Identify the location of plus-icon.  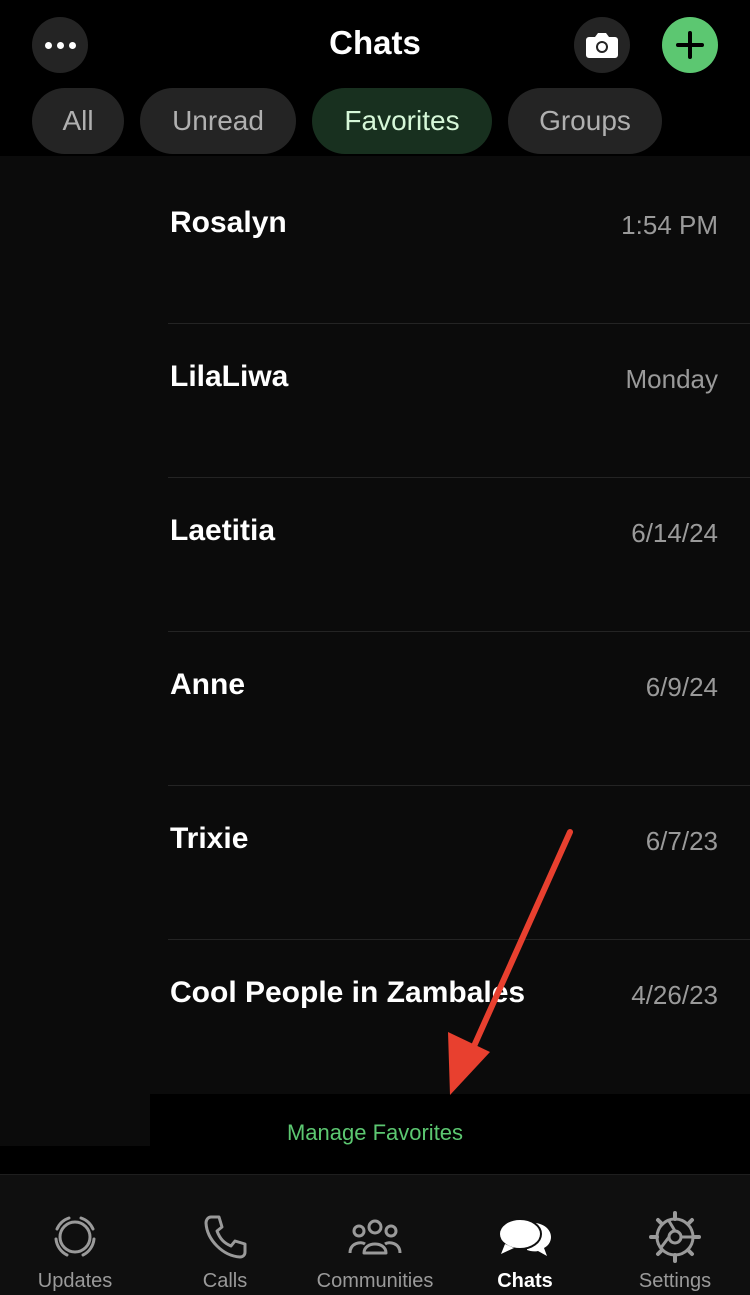
(690, 45).